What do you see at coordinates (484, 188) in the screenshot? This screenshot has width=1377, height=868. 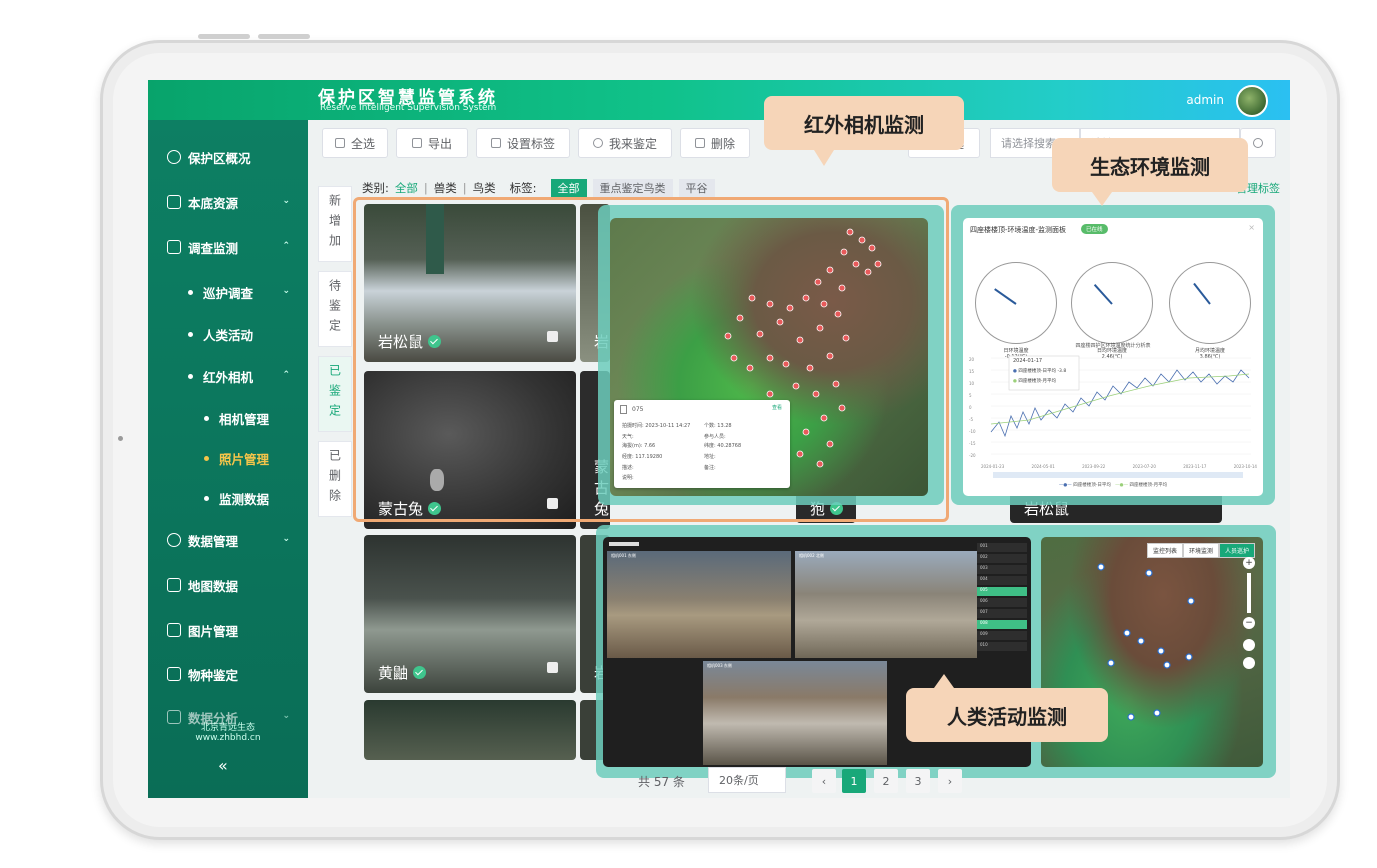 I see `filter-birds: 鸟类` at bounding box center [484, 188].